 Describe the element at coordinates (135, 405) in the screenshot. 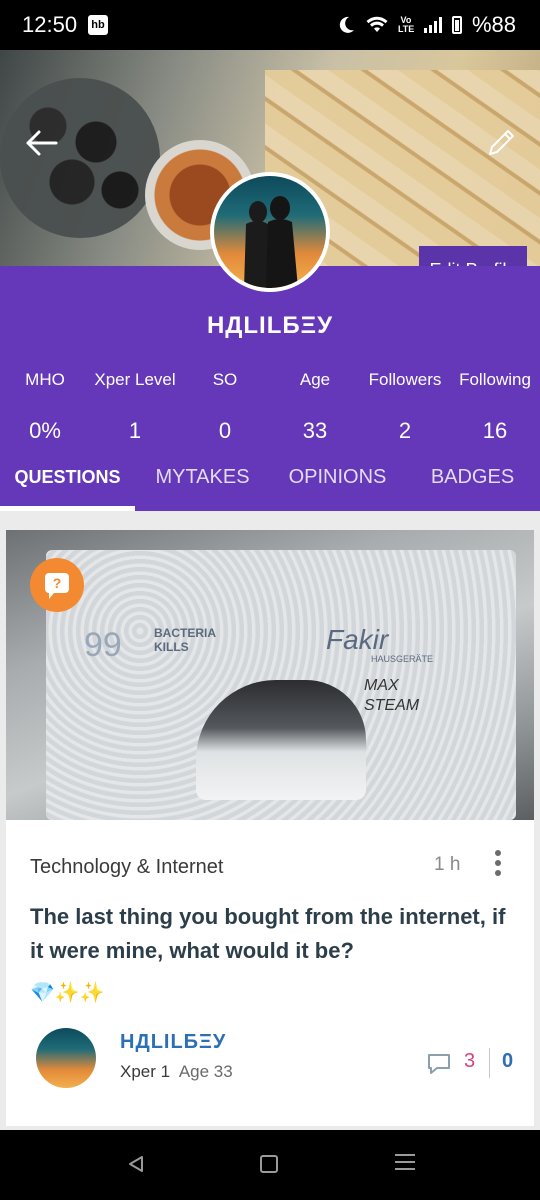

I see `stat-xper-level: Xper Level 1` at that location.